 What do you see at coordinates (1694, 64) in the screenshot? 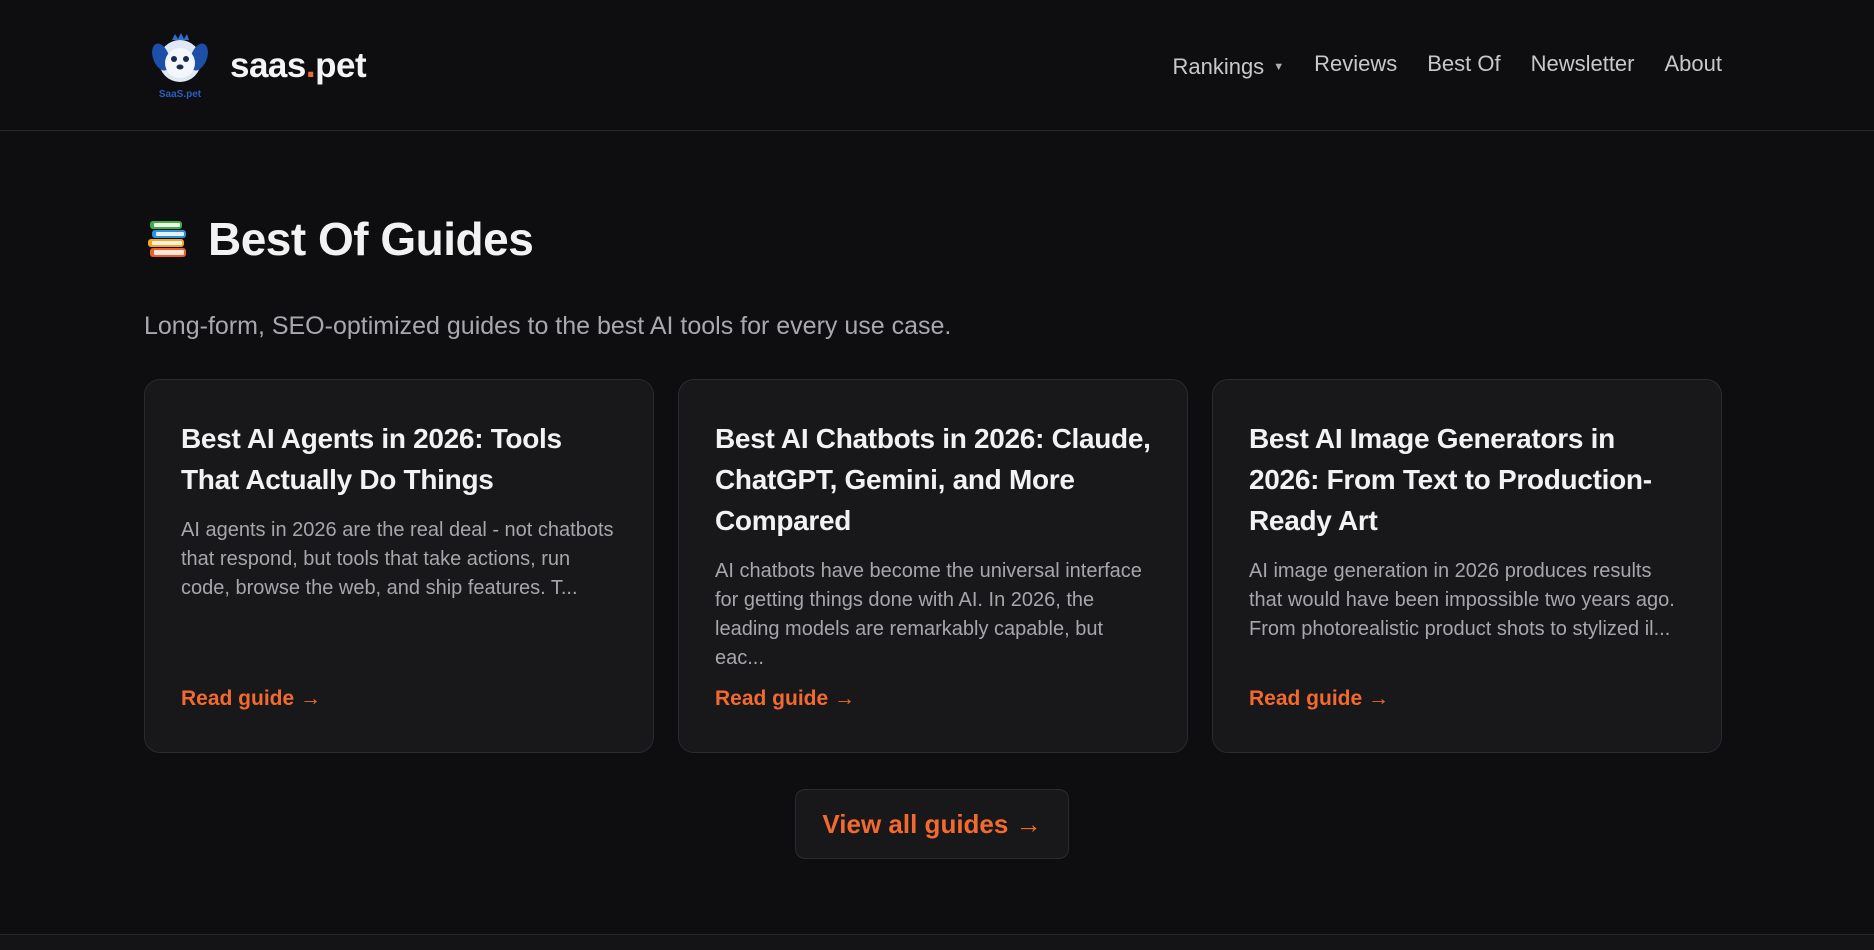
I see `nav-item-about: About` at bounding box center [1694, 64].